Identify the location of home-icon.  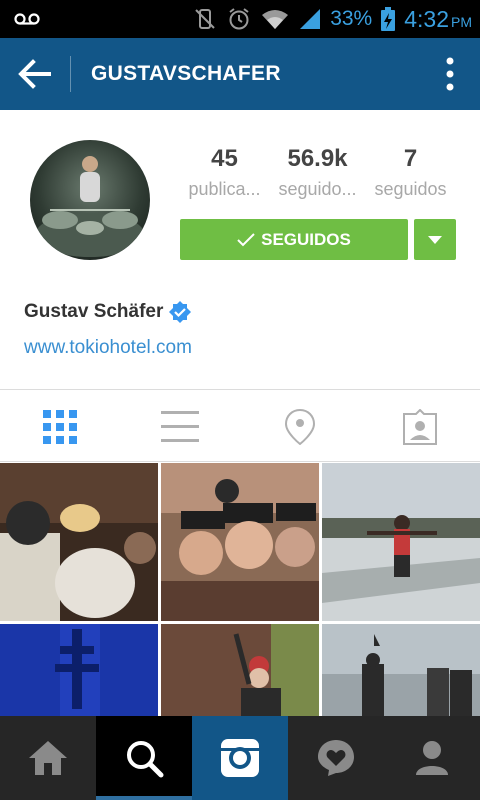
(48, 758).